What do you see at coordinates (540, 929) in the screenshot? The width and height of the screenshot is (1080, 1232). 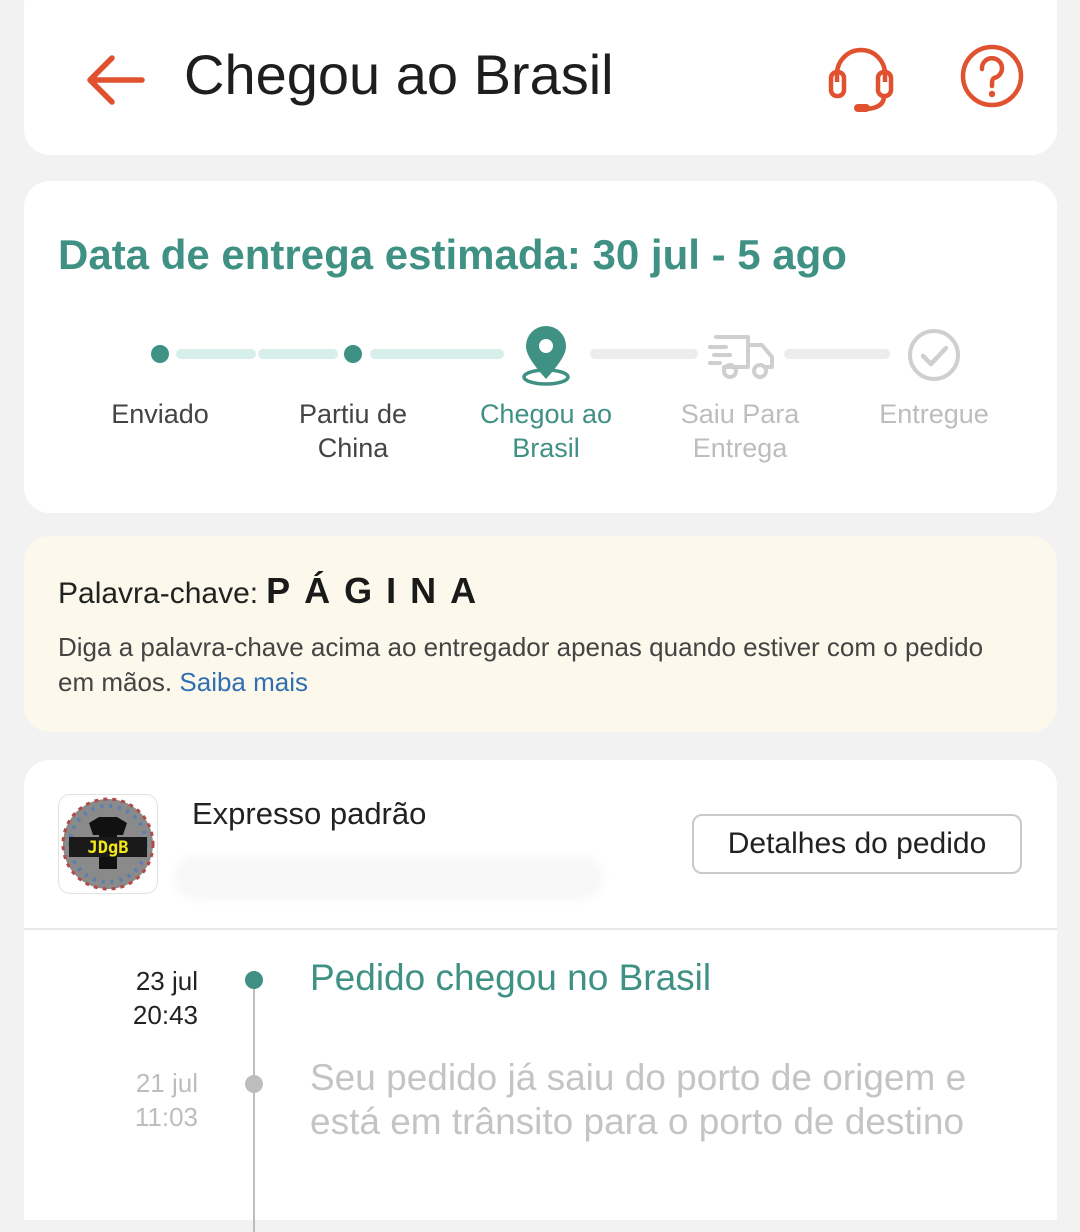 I see `divider` at bounding box center [540, 929].